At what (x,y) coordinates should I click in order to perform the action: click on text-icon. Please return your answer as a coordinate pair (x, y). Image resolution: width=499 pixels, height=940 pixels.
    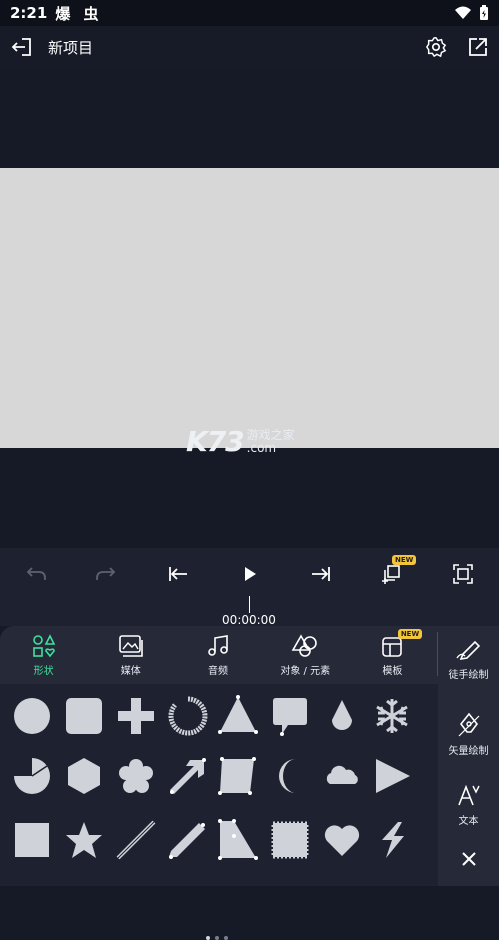
    Looking at the image, I should click on (468, 795).